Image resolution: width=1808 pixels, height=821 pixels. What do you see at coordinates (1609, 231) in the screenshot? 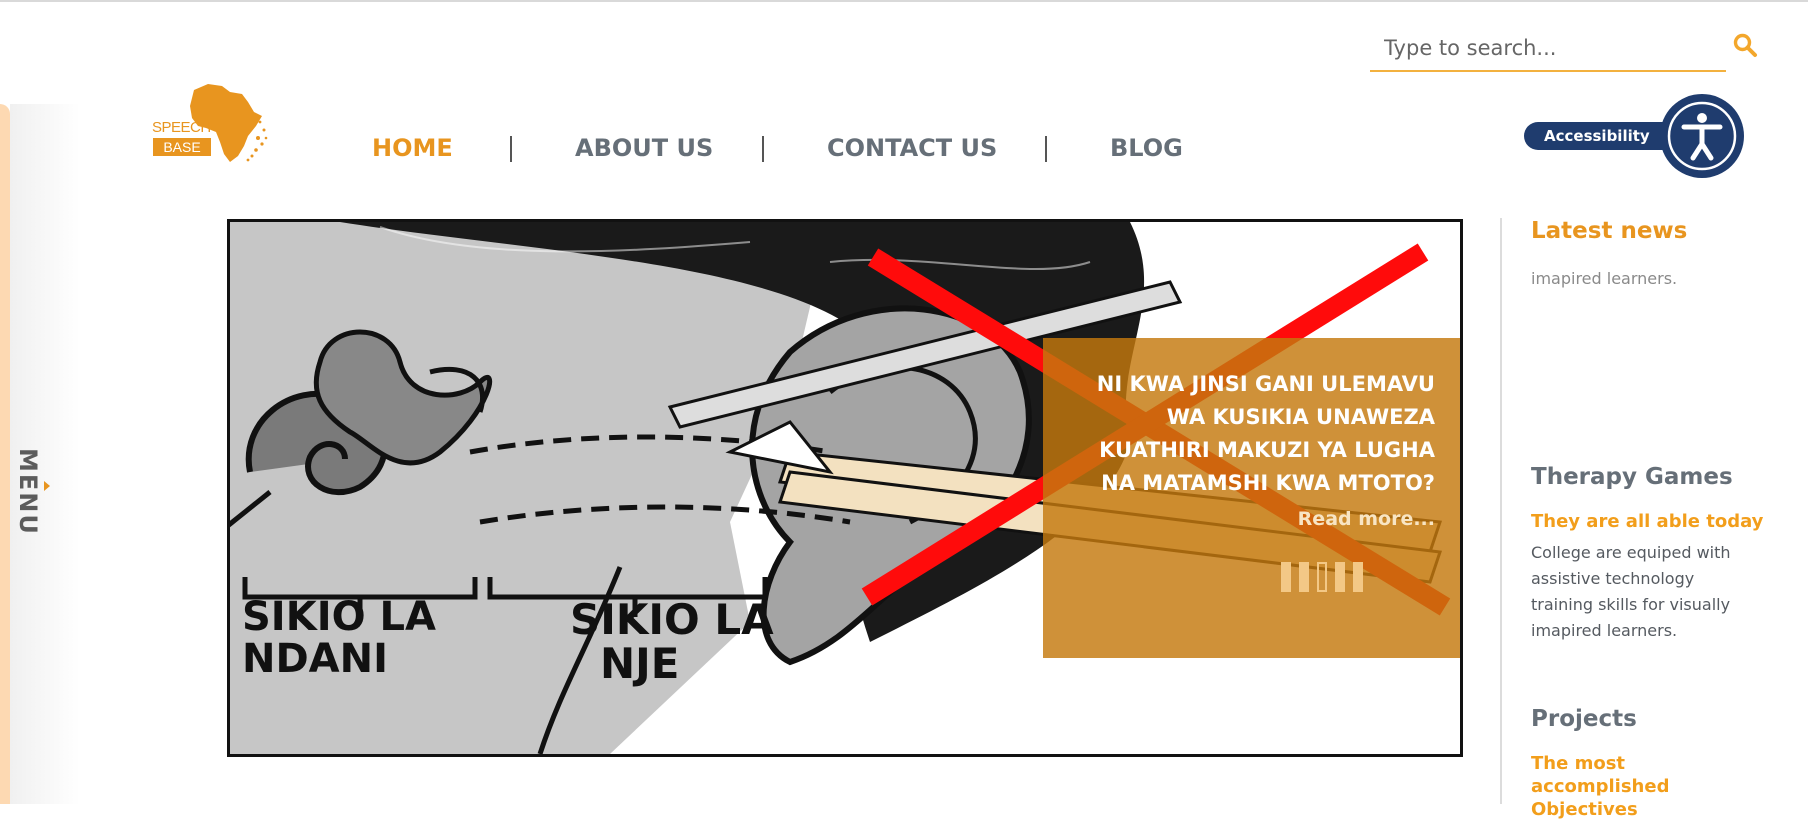
I see `latest-news-title: Latest news` at bounding box center [1609, 231].